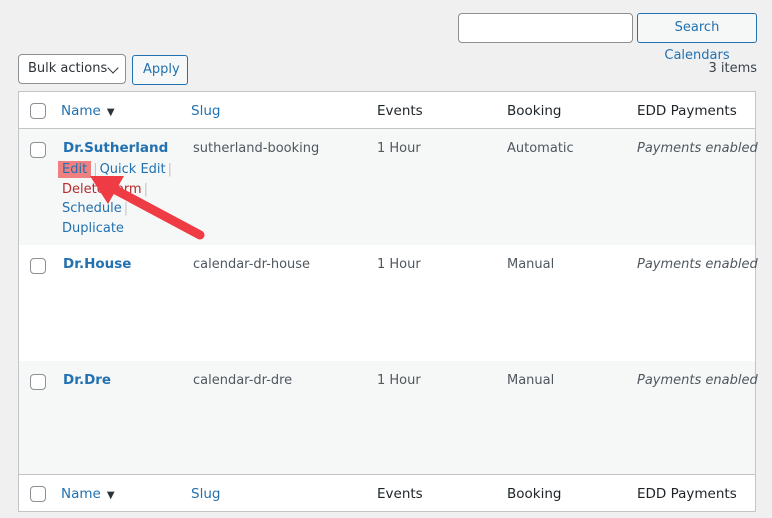 The image size is (772, 518). I want to click on quick-edit-link: Quick Edit, so click(133, 169).